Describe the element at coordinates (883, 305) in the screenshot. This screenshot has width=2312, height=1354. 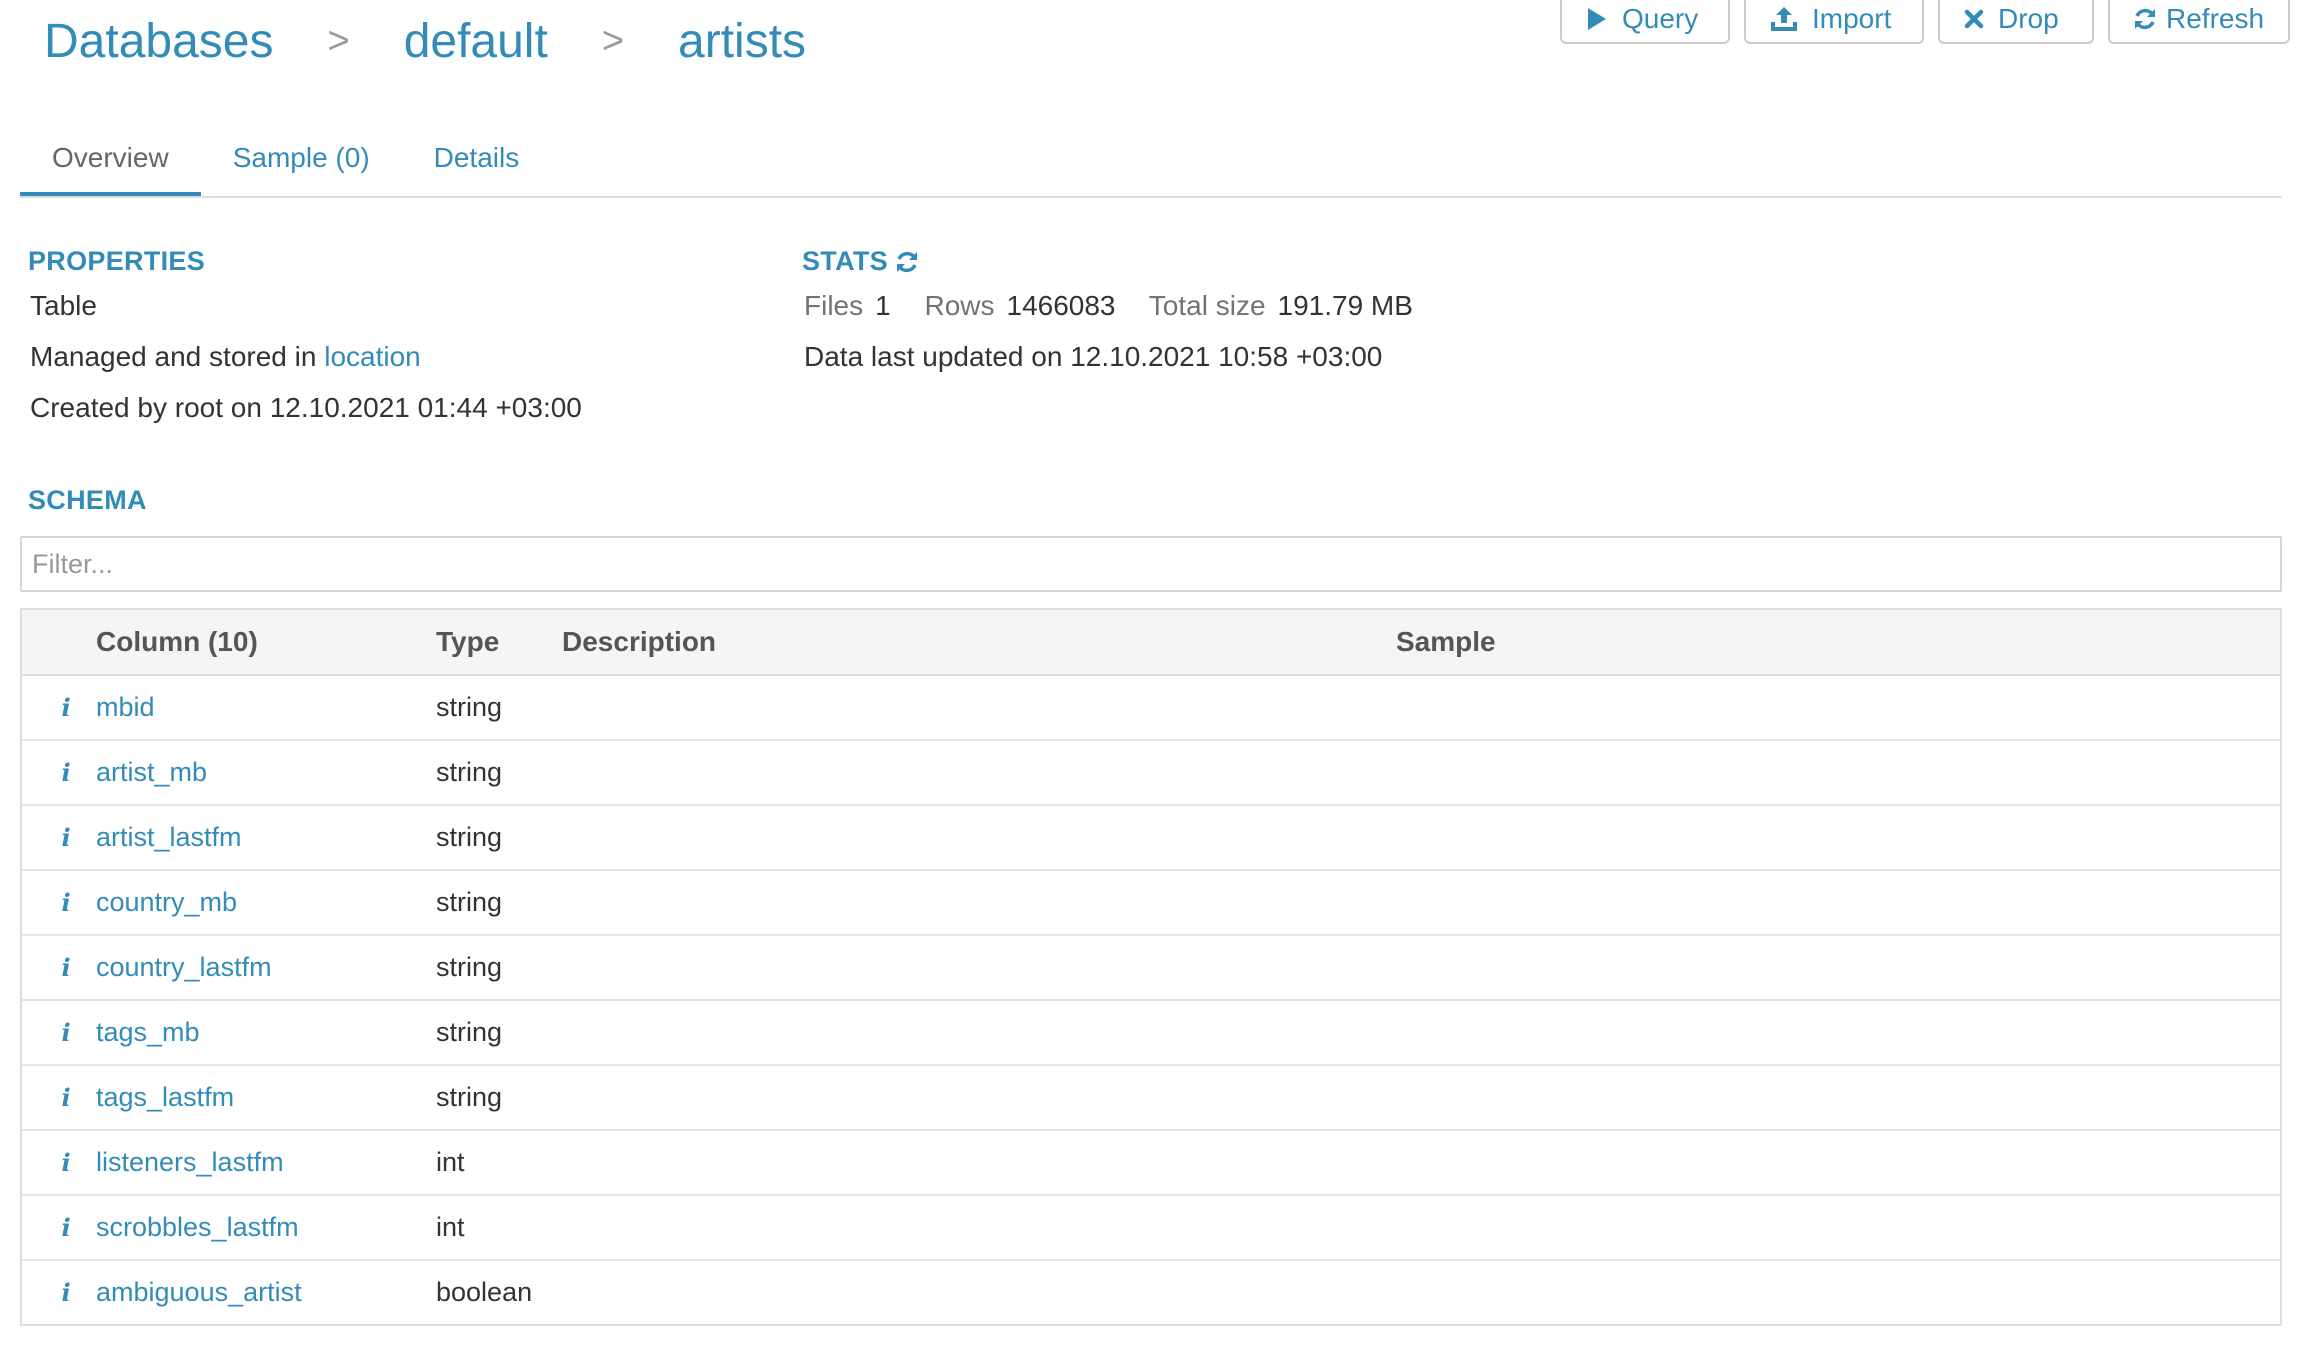
I see `files-value: 1` at that location.